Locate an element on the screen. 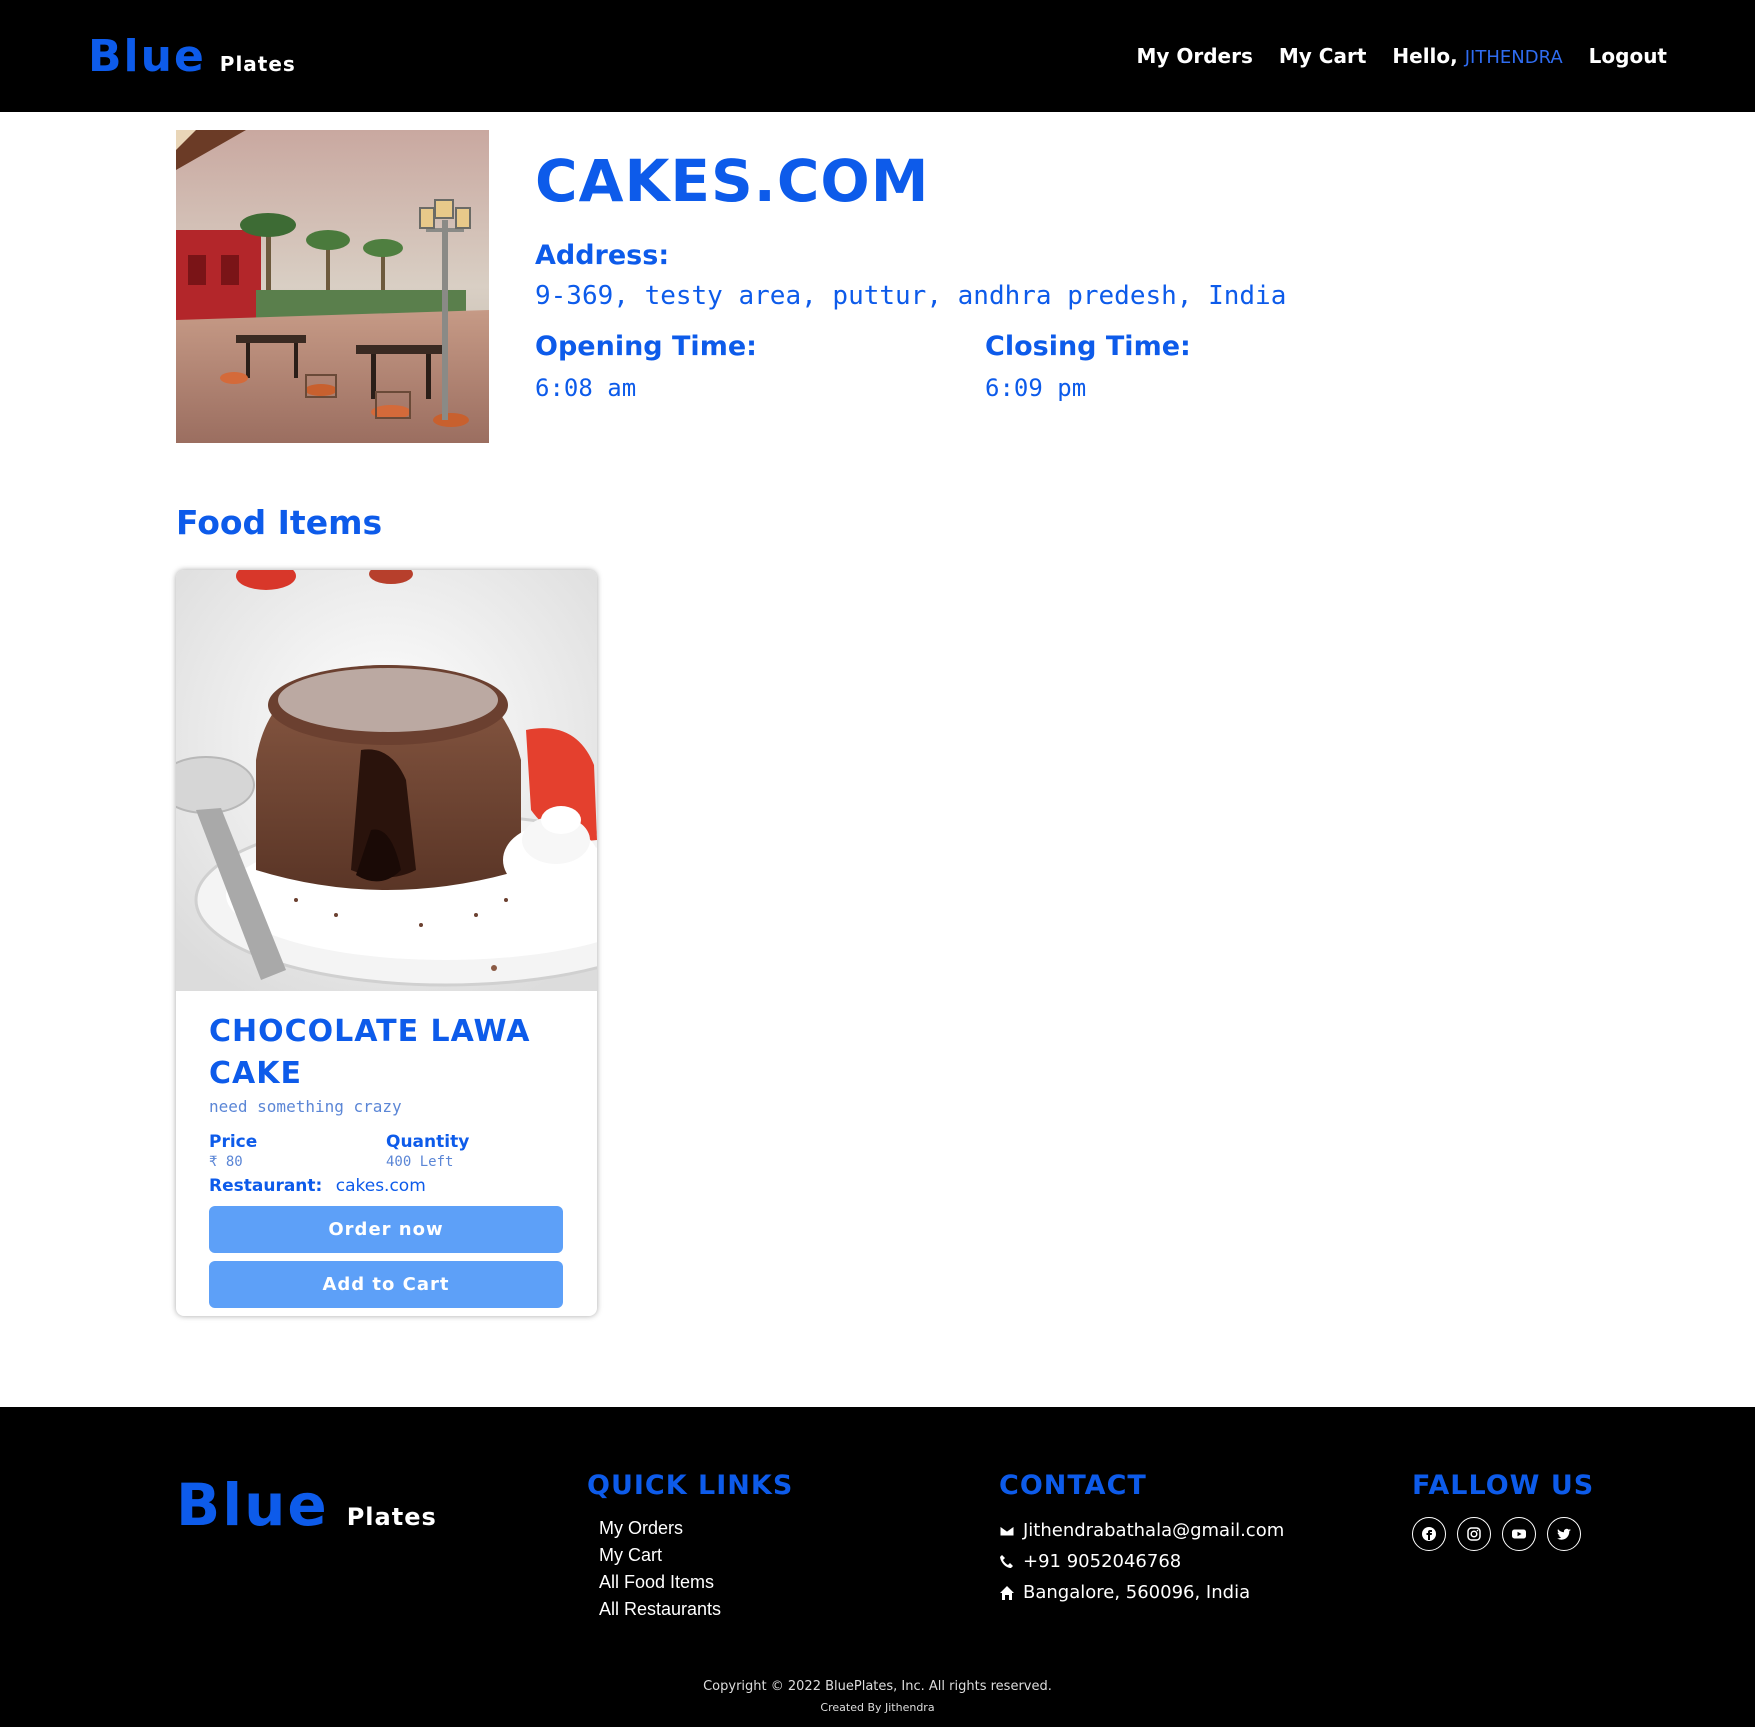 The image size is (1755, 1727). youtube-icon is located at coordinates (1519, 1534).